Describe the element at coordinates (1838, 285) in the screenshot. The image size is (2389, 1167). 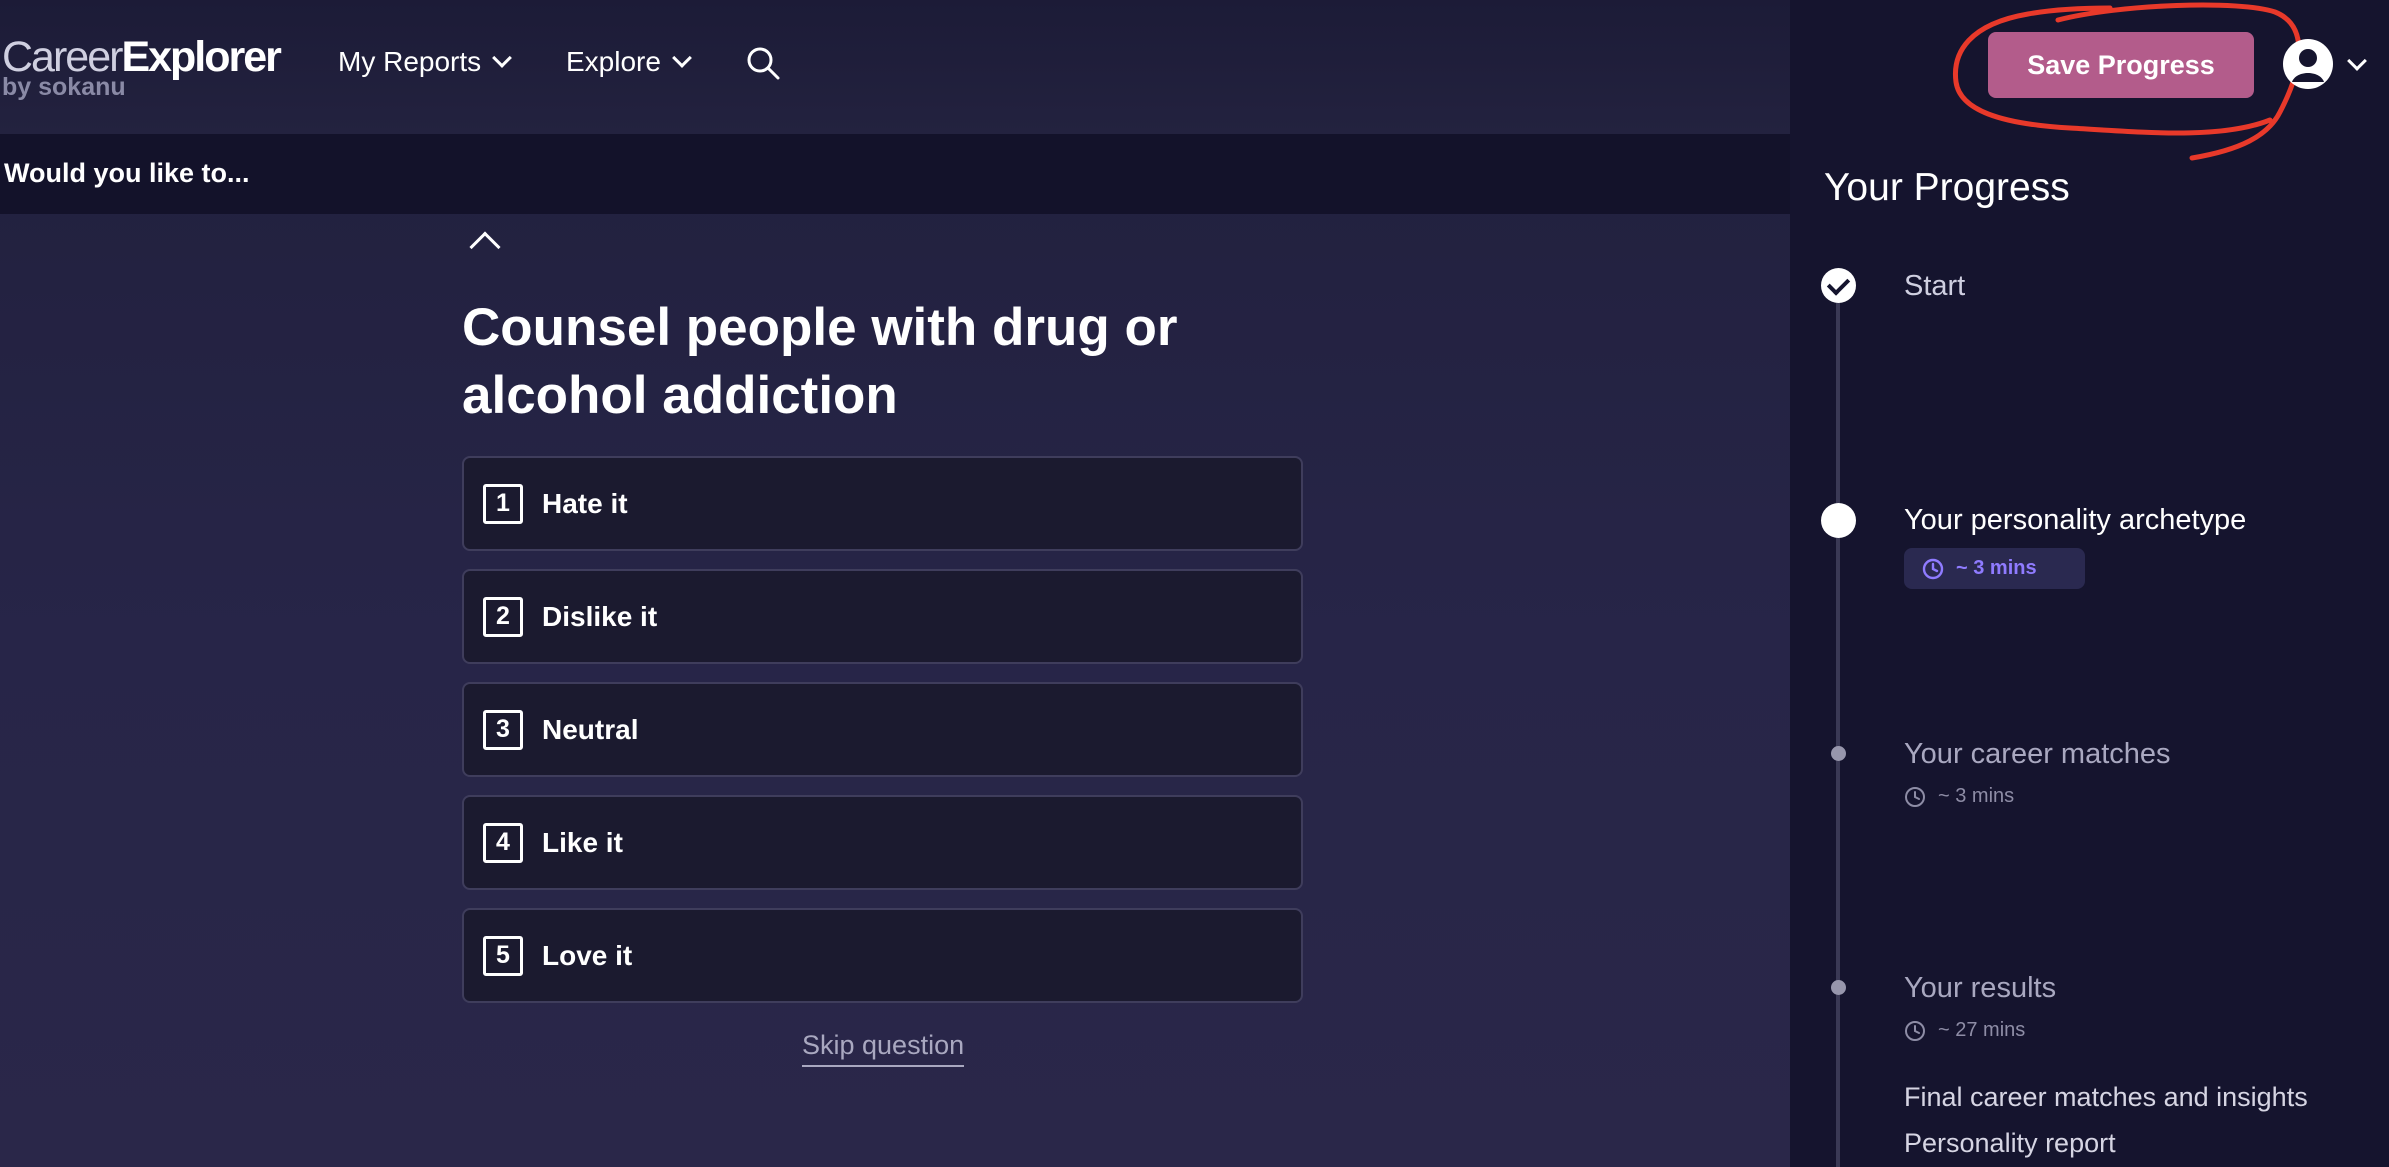
I see `check-circle-icon` at that location.